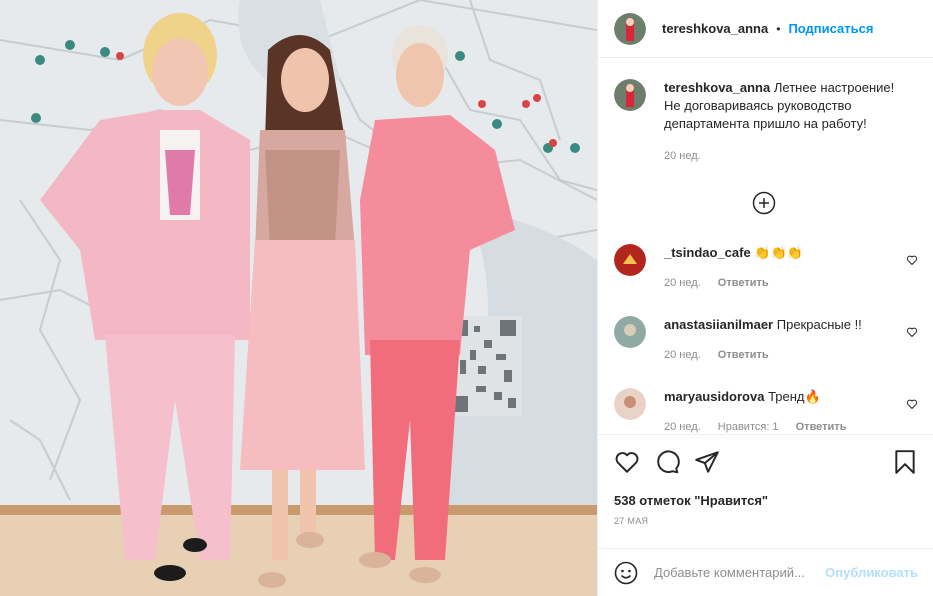 This screenshot has height=596, width=933. Describe the element at coordinates (766, 521) in the screenshot. I see `post-date: 27 МАЯ` at that location.